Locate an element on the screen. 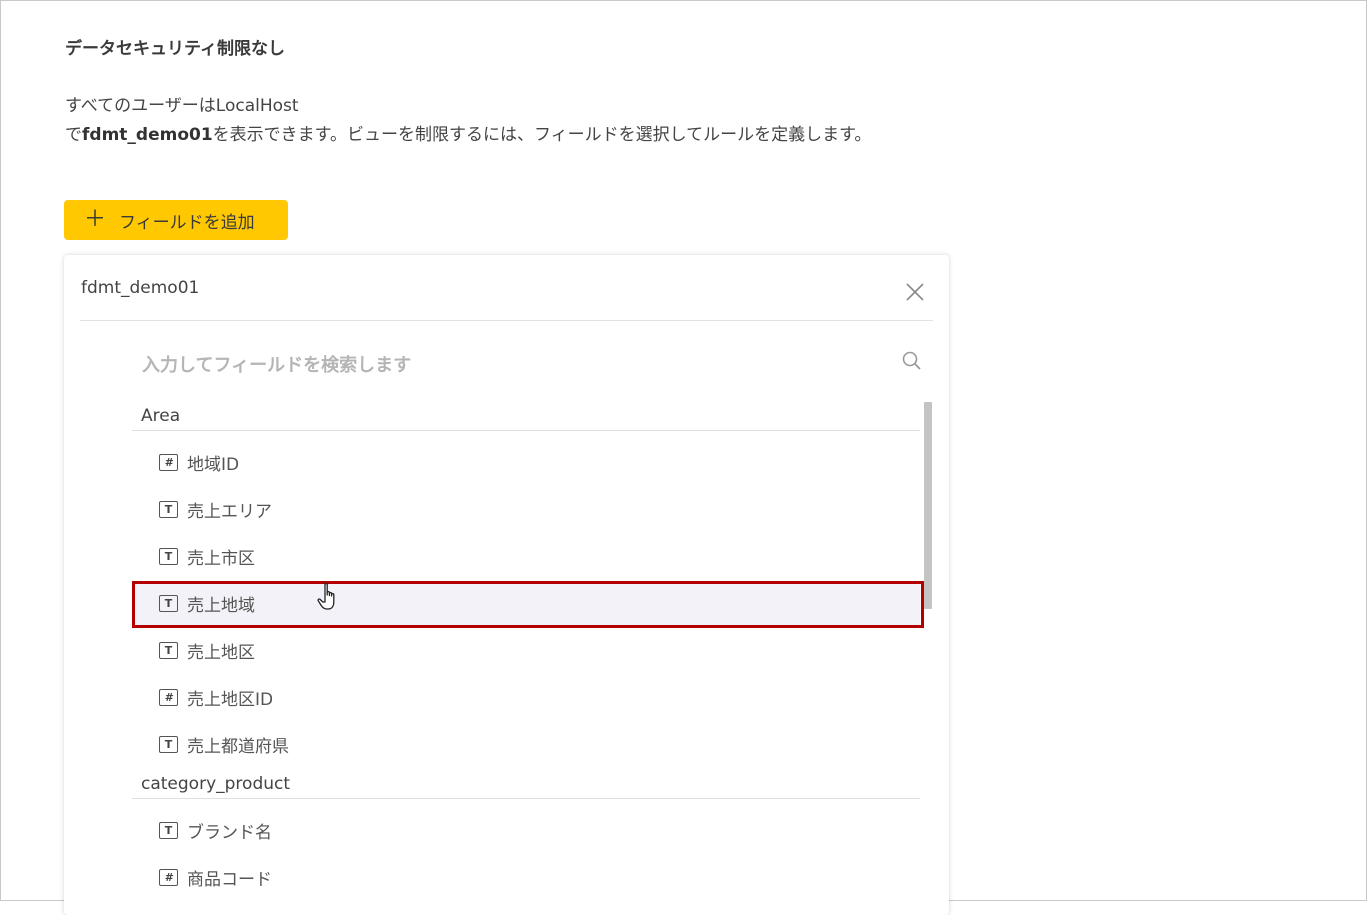  field-item-hovered: T 売上地域 is located at coordinates (526, 603).